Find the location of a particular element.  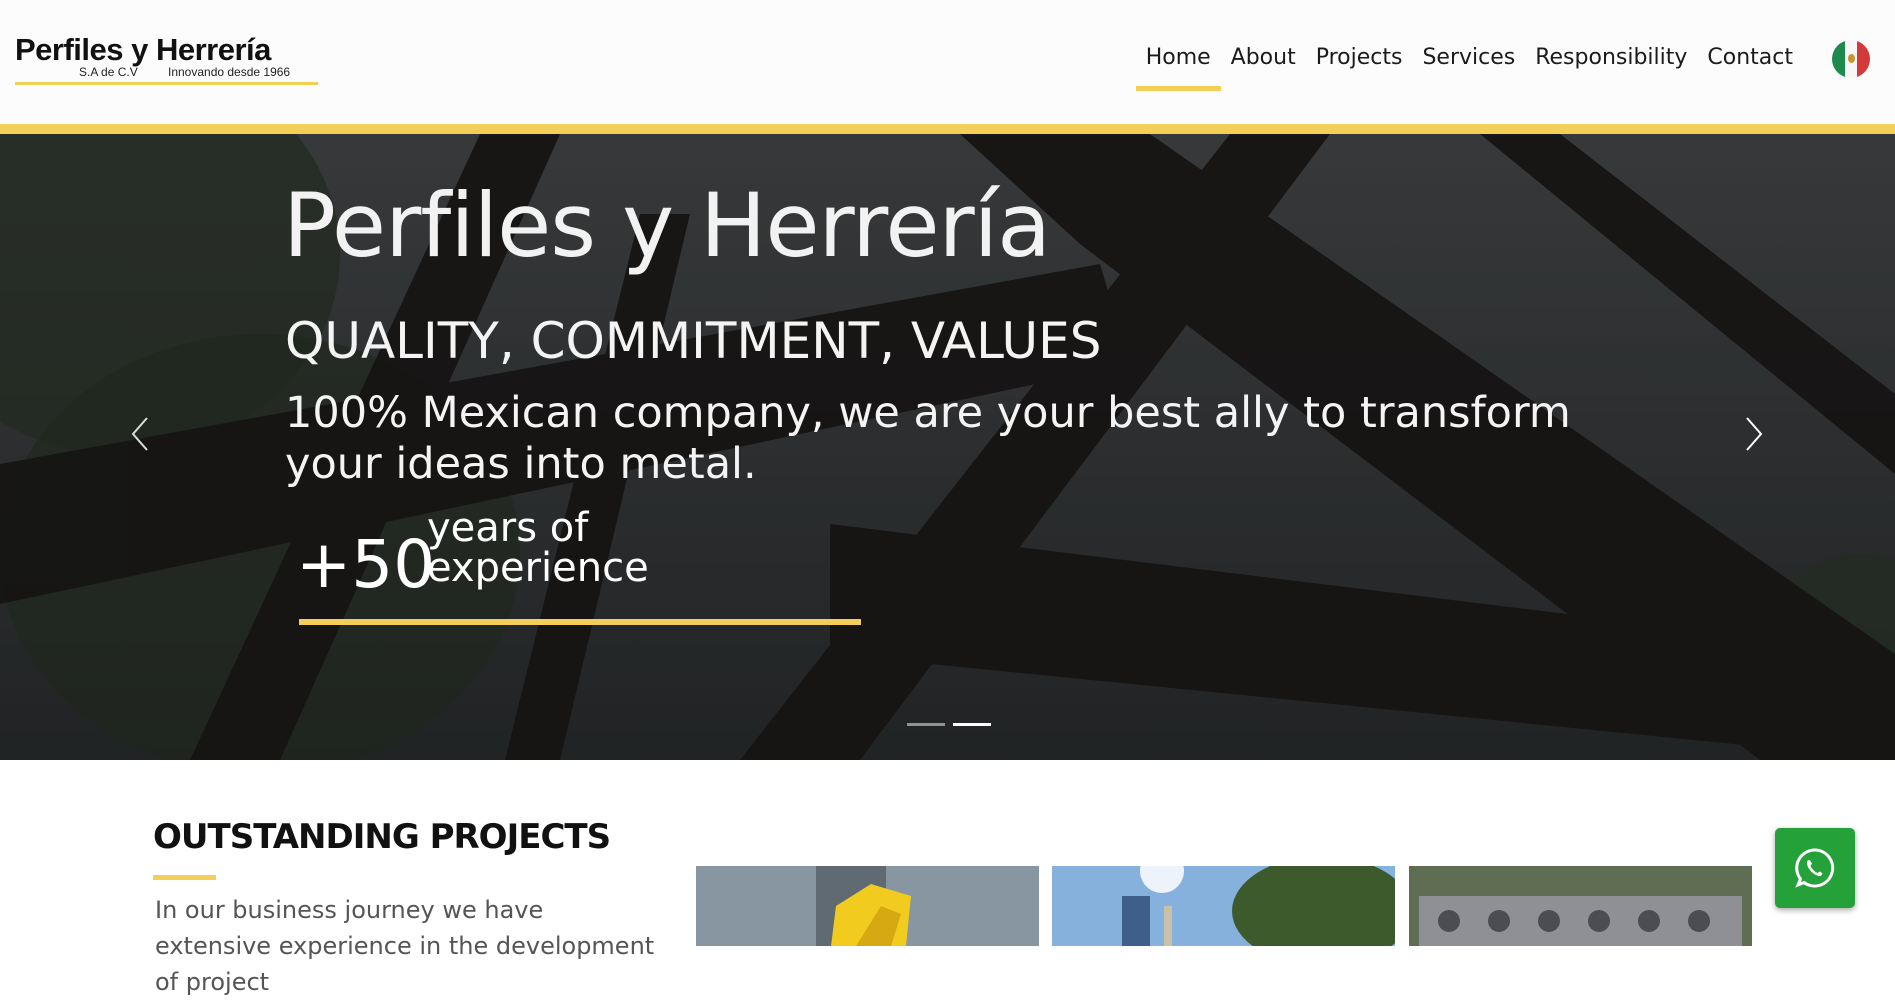

experience-underline is located at coordinates (580, 622).